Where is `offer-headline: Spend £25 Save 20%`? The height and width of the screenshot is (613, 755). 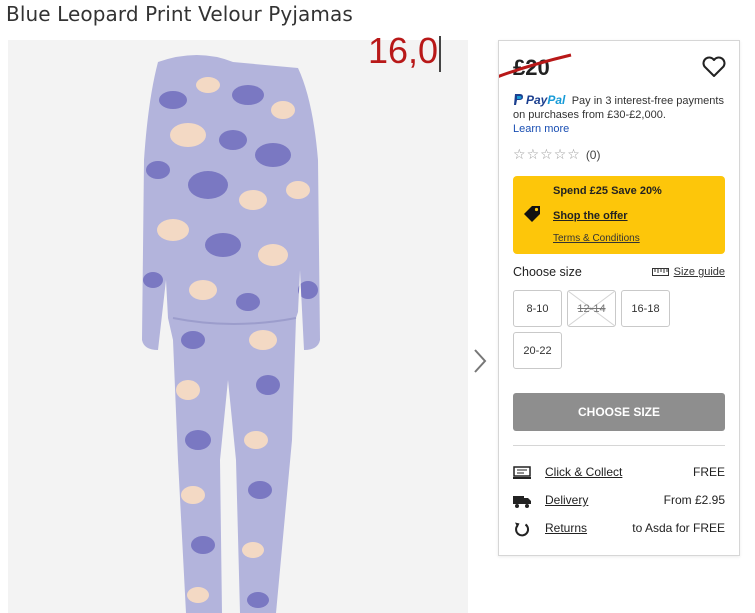 offer-headline: Spend £25 Save 20% is located at coordinates (607, 191).